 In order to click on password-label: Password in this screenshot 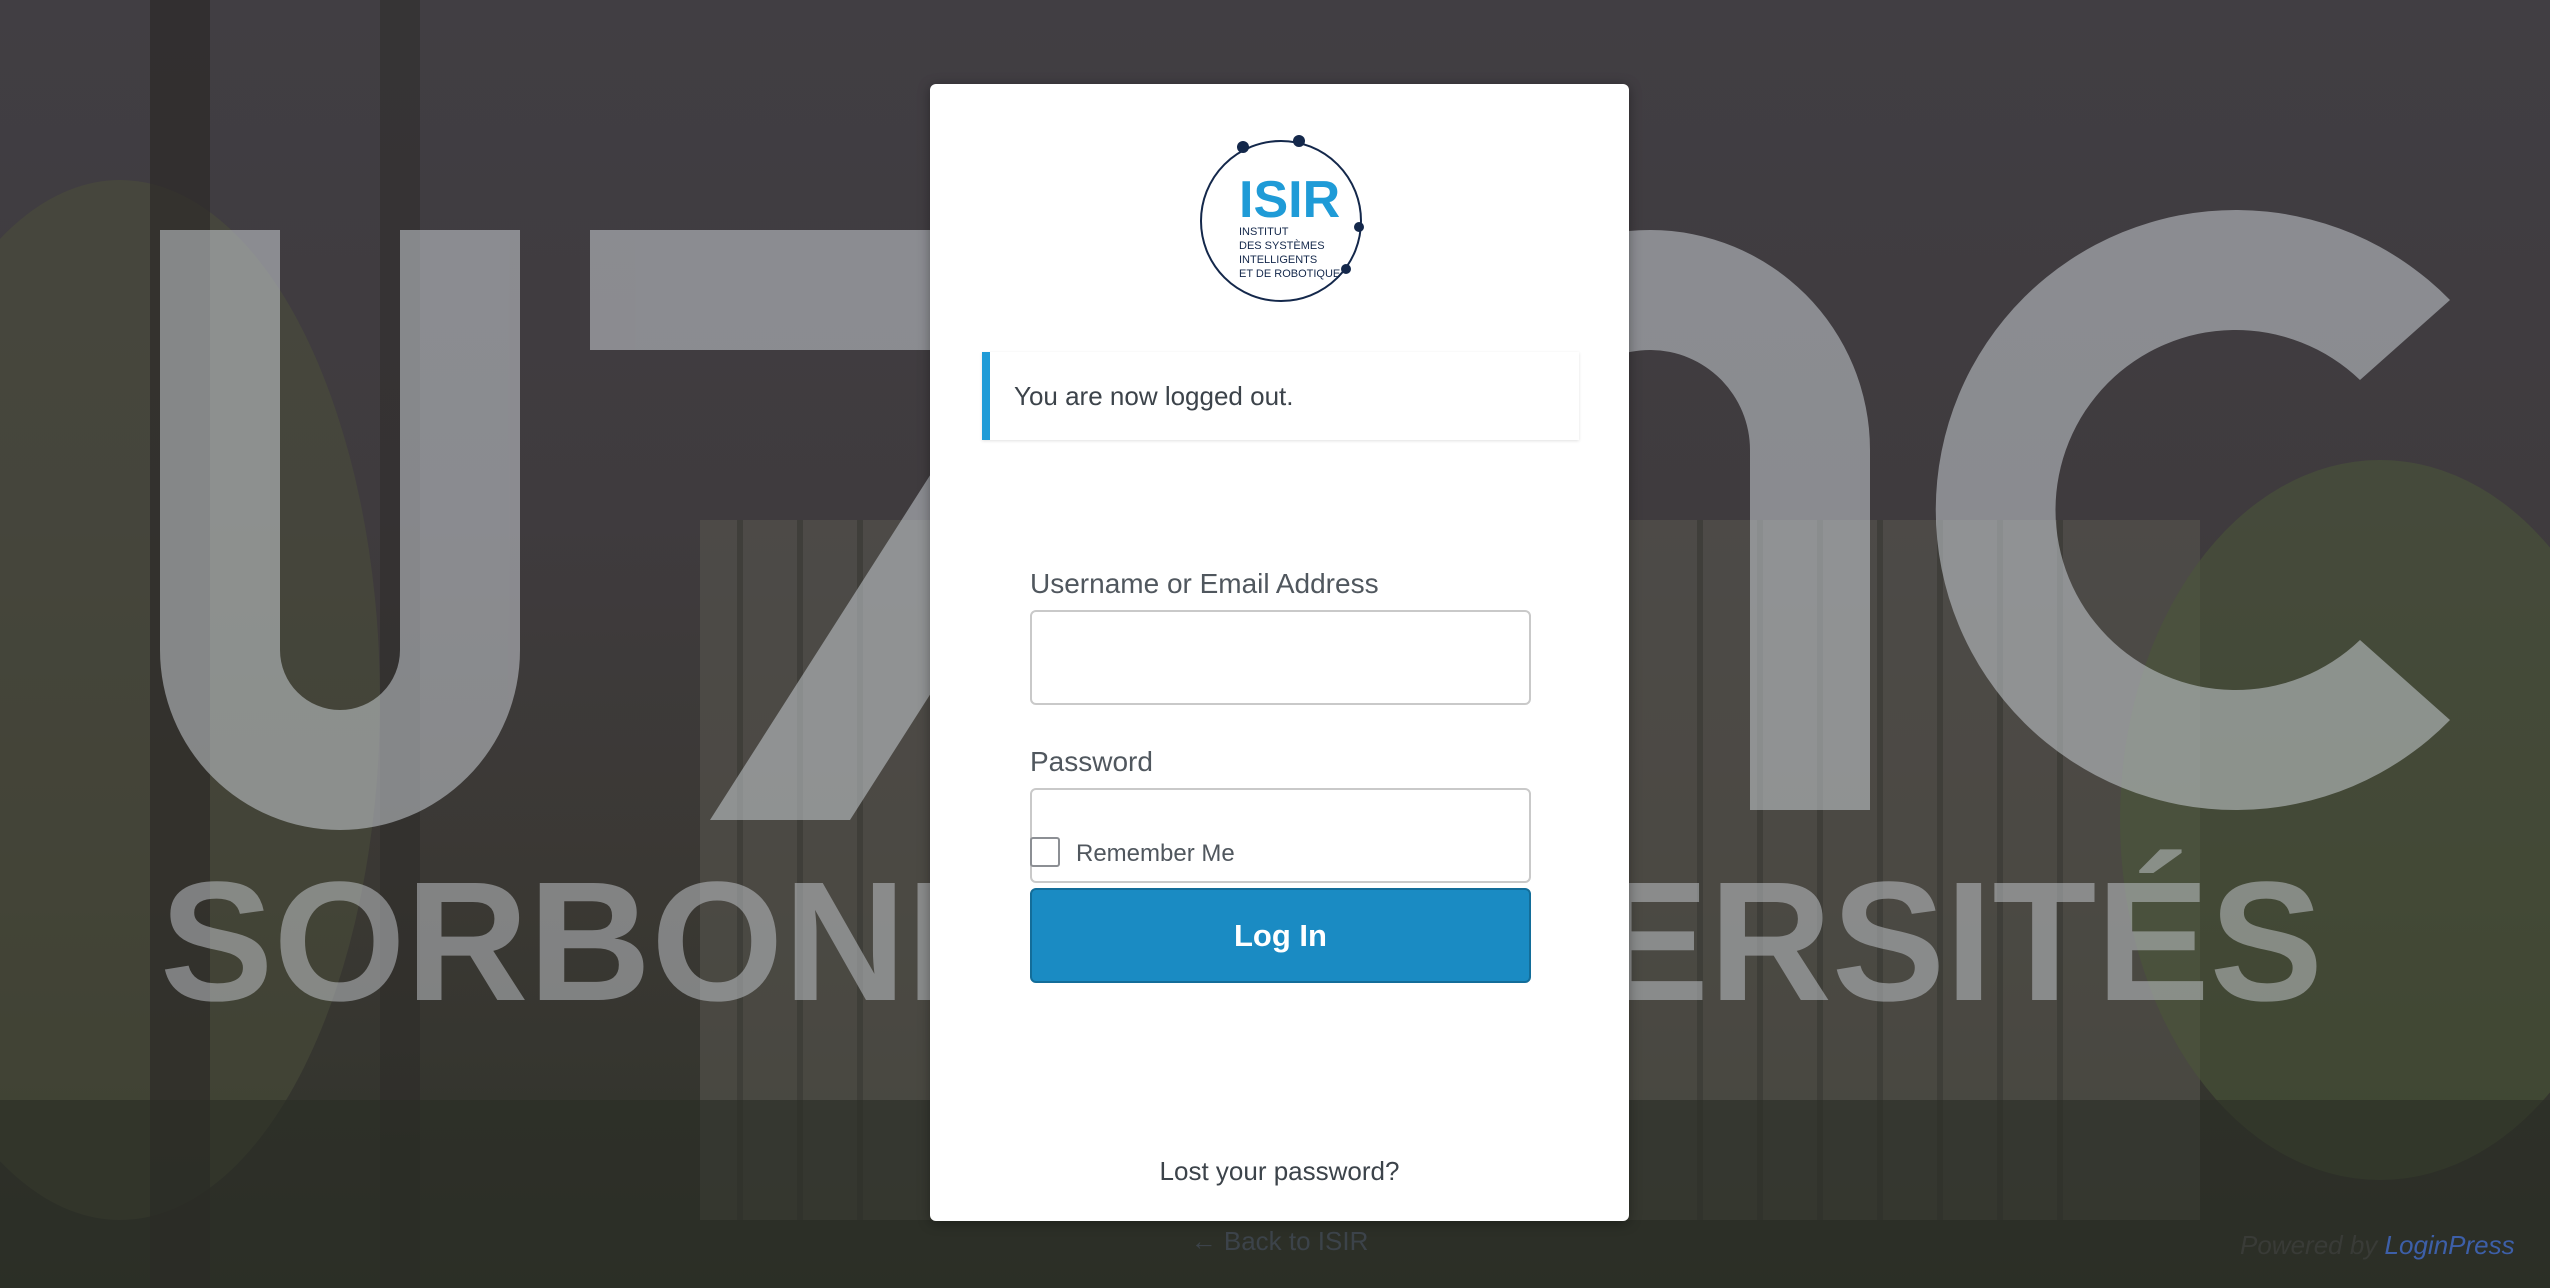, I will do `click(1091, 761)`.